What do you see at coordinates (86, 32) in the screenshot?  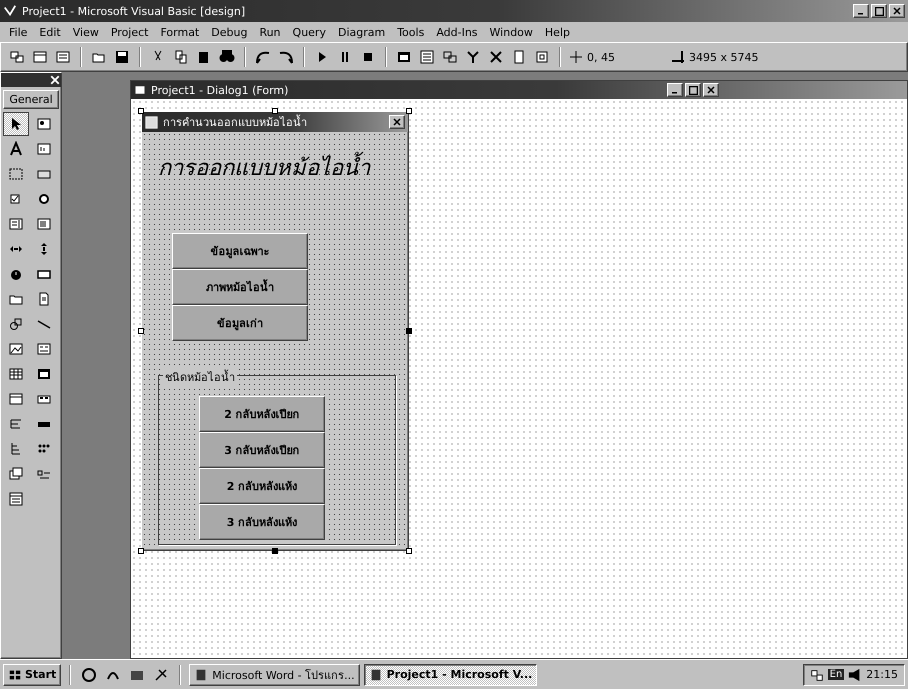 I see `menu-item: View` at bounding box center [86, 32].